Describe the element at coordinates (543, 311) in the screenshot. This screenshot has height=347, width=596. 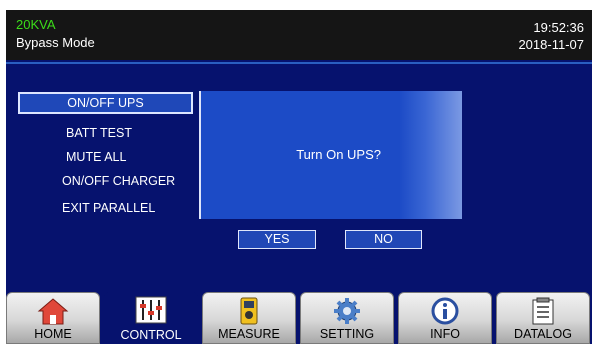
I see `clipboard-icon` at that location.